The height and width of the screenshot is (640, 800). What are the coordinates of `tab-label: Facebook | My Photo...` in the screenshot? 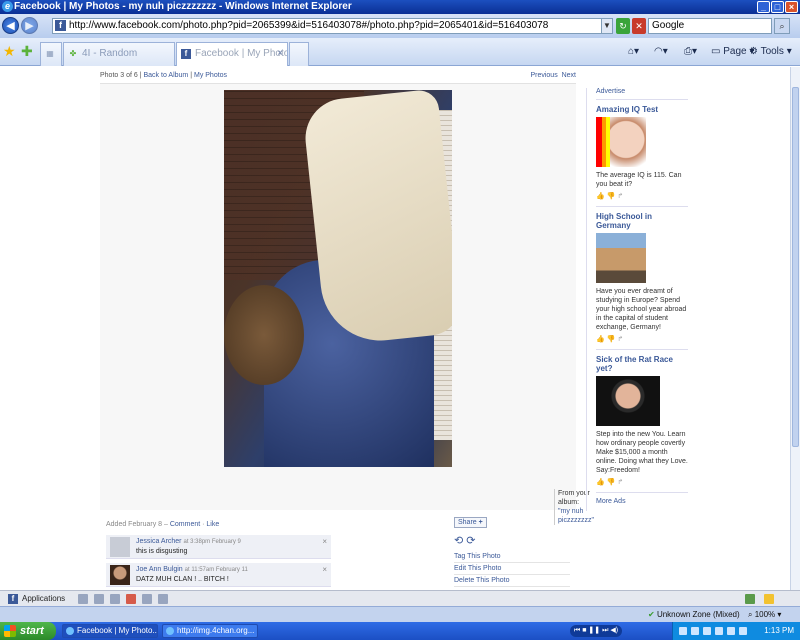 It's located at (241, 53).